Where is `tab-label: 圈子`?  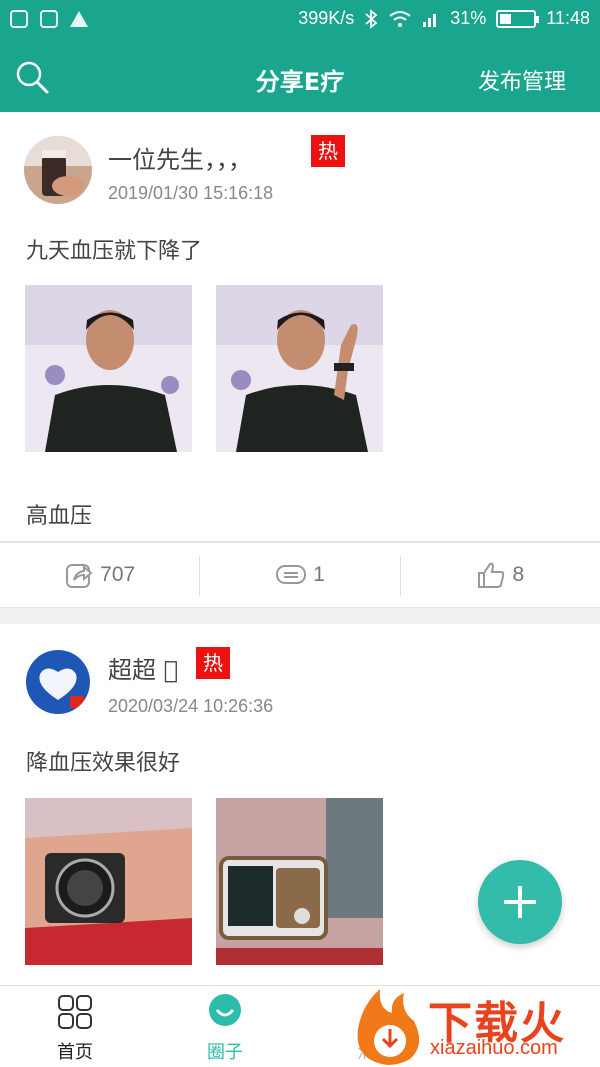
tab-label: 圈子 is located at coordinates (225, 1052).